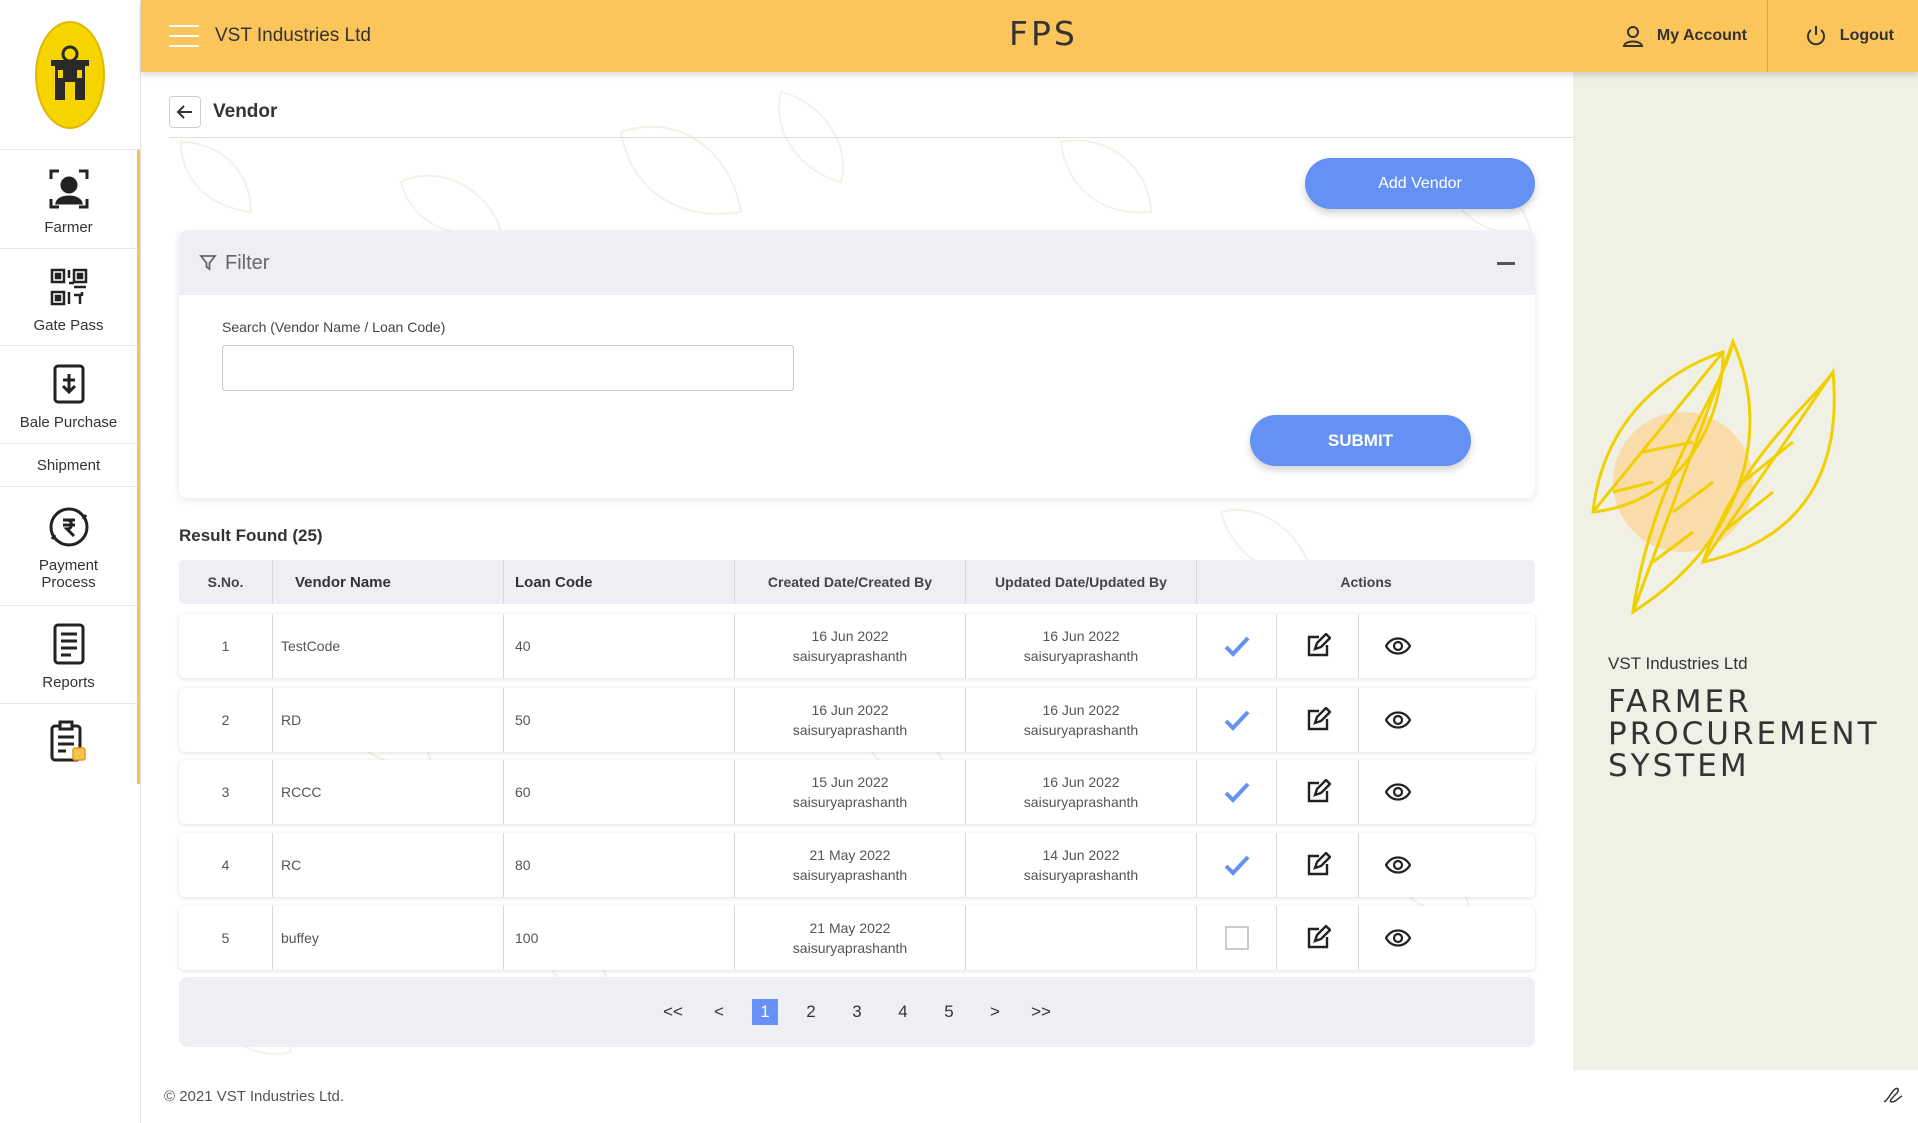  Describe the element at coordinates (1041, 1012) in the screenshot. I see `page-last: >>` at that location.